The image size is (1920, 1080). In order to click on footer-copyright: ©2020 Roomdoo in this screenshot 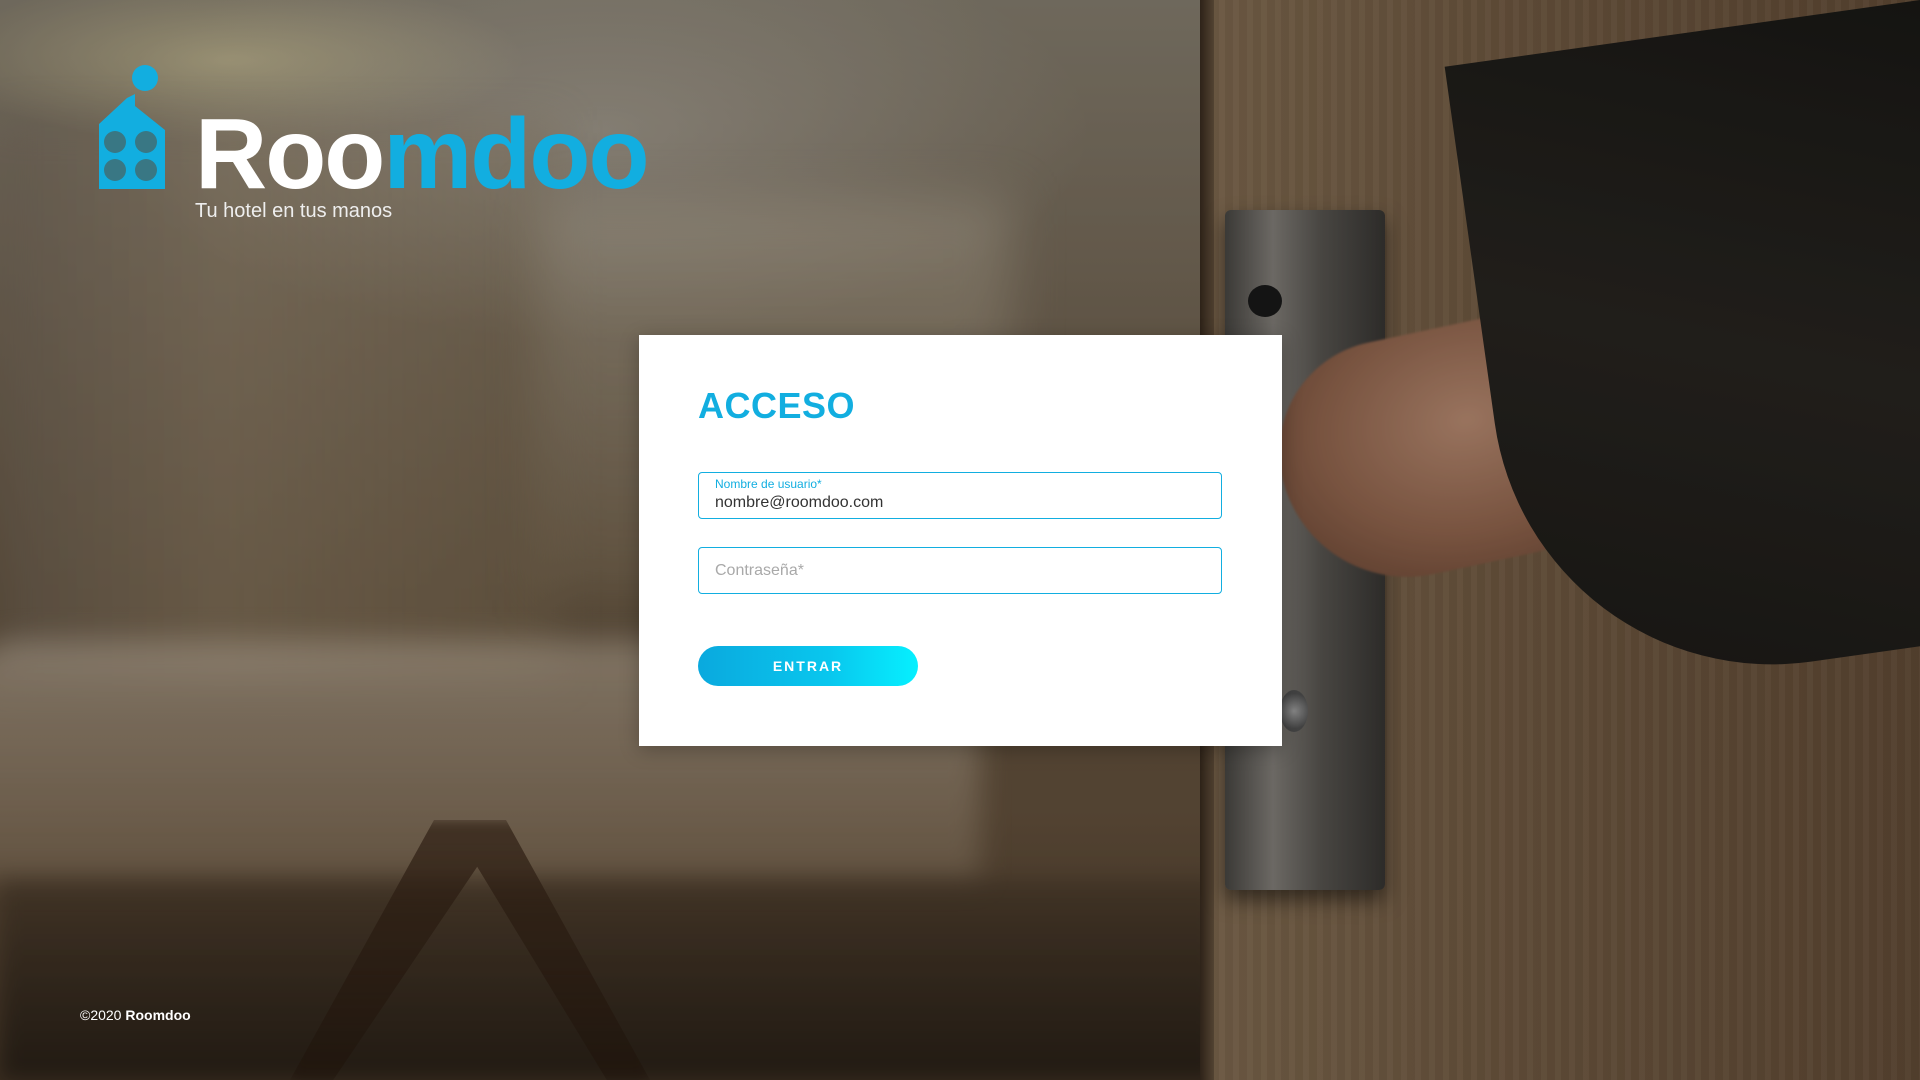, I will do `click(135, 1015)`.